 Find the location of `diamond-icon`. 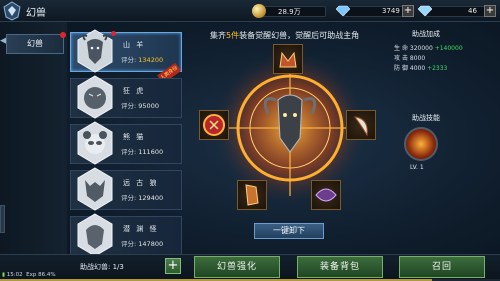

diamond-icon is located at coordinates (343, 11).